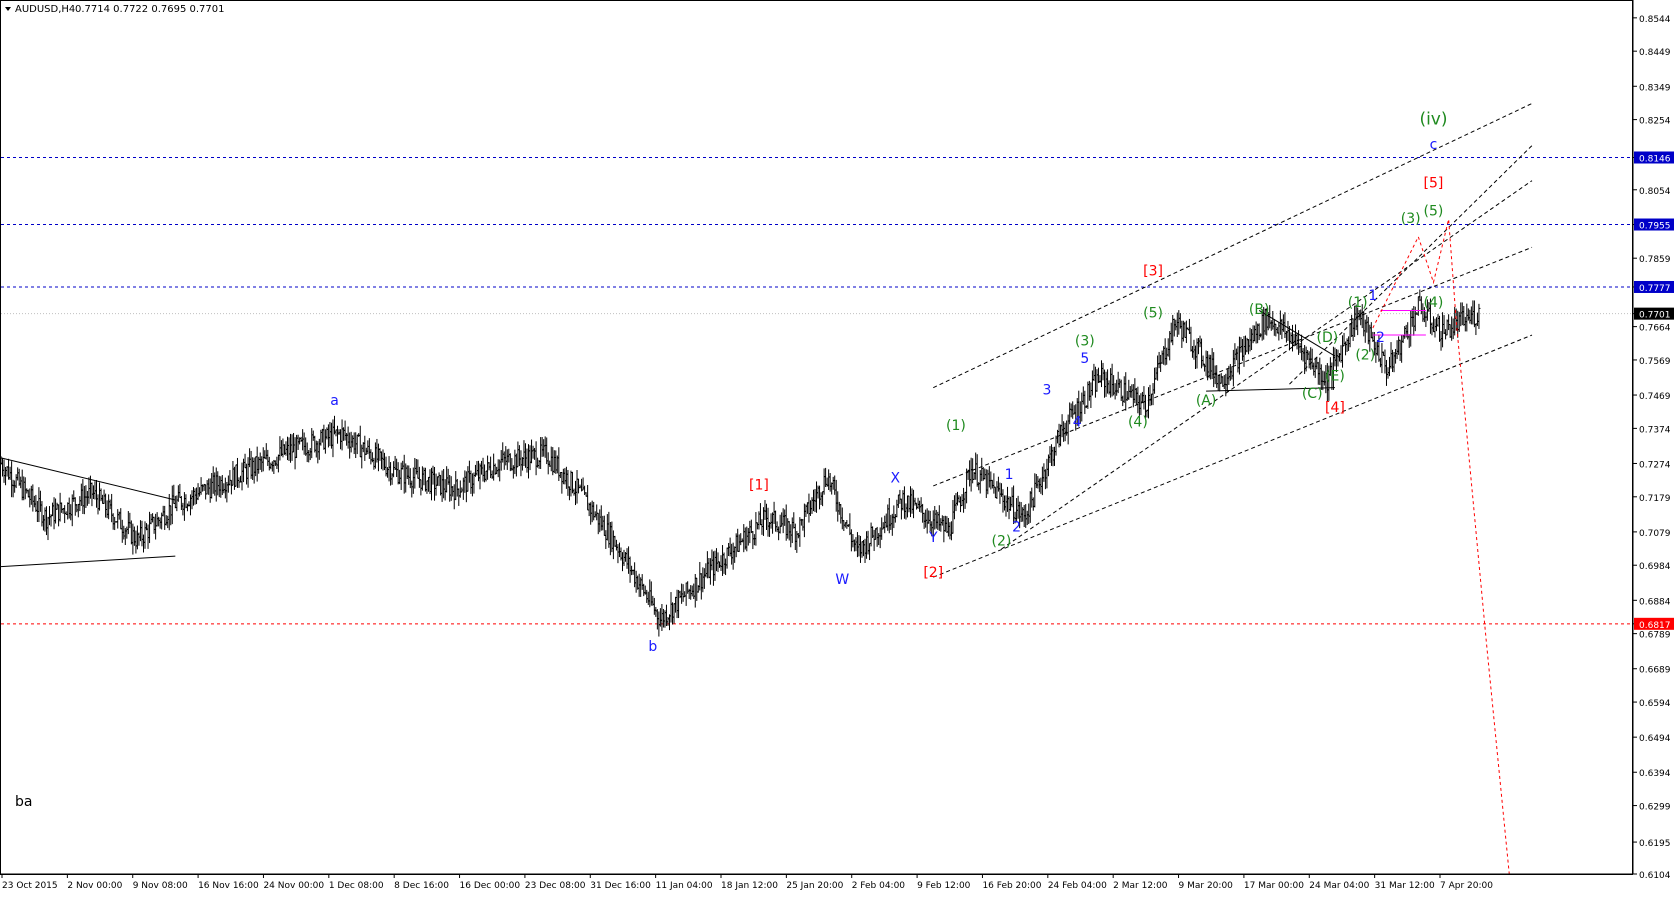  Describe the element at coordinates (160, 886) in the screenshot. I see `time-tick-label: 9 Nov 08:00` at that location.